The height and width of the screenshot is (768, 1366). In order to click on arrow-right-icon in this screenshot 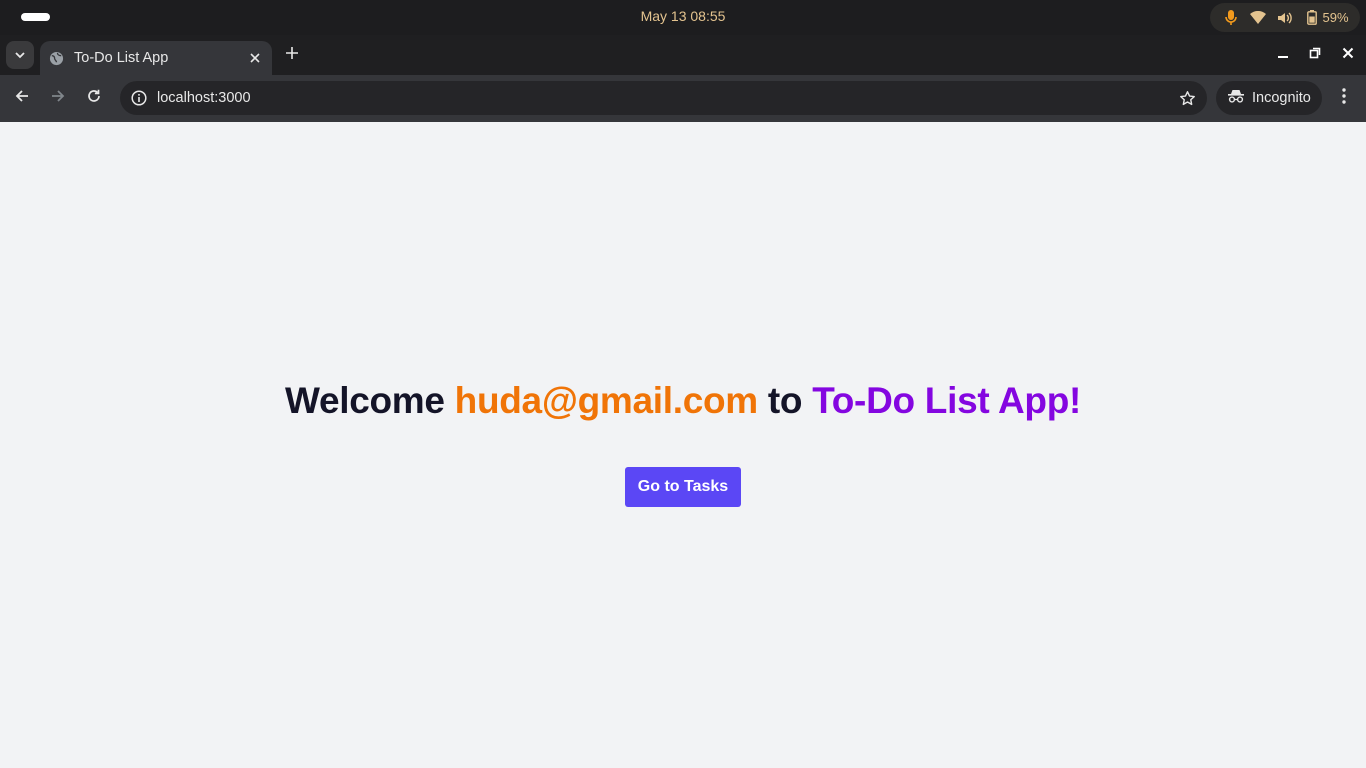, I will do `click(58, 98)`.